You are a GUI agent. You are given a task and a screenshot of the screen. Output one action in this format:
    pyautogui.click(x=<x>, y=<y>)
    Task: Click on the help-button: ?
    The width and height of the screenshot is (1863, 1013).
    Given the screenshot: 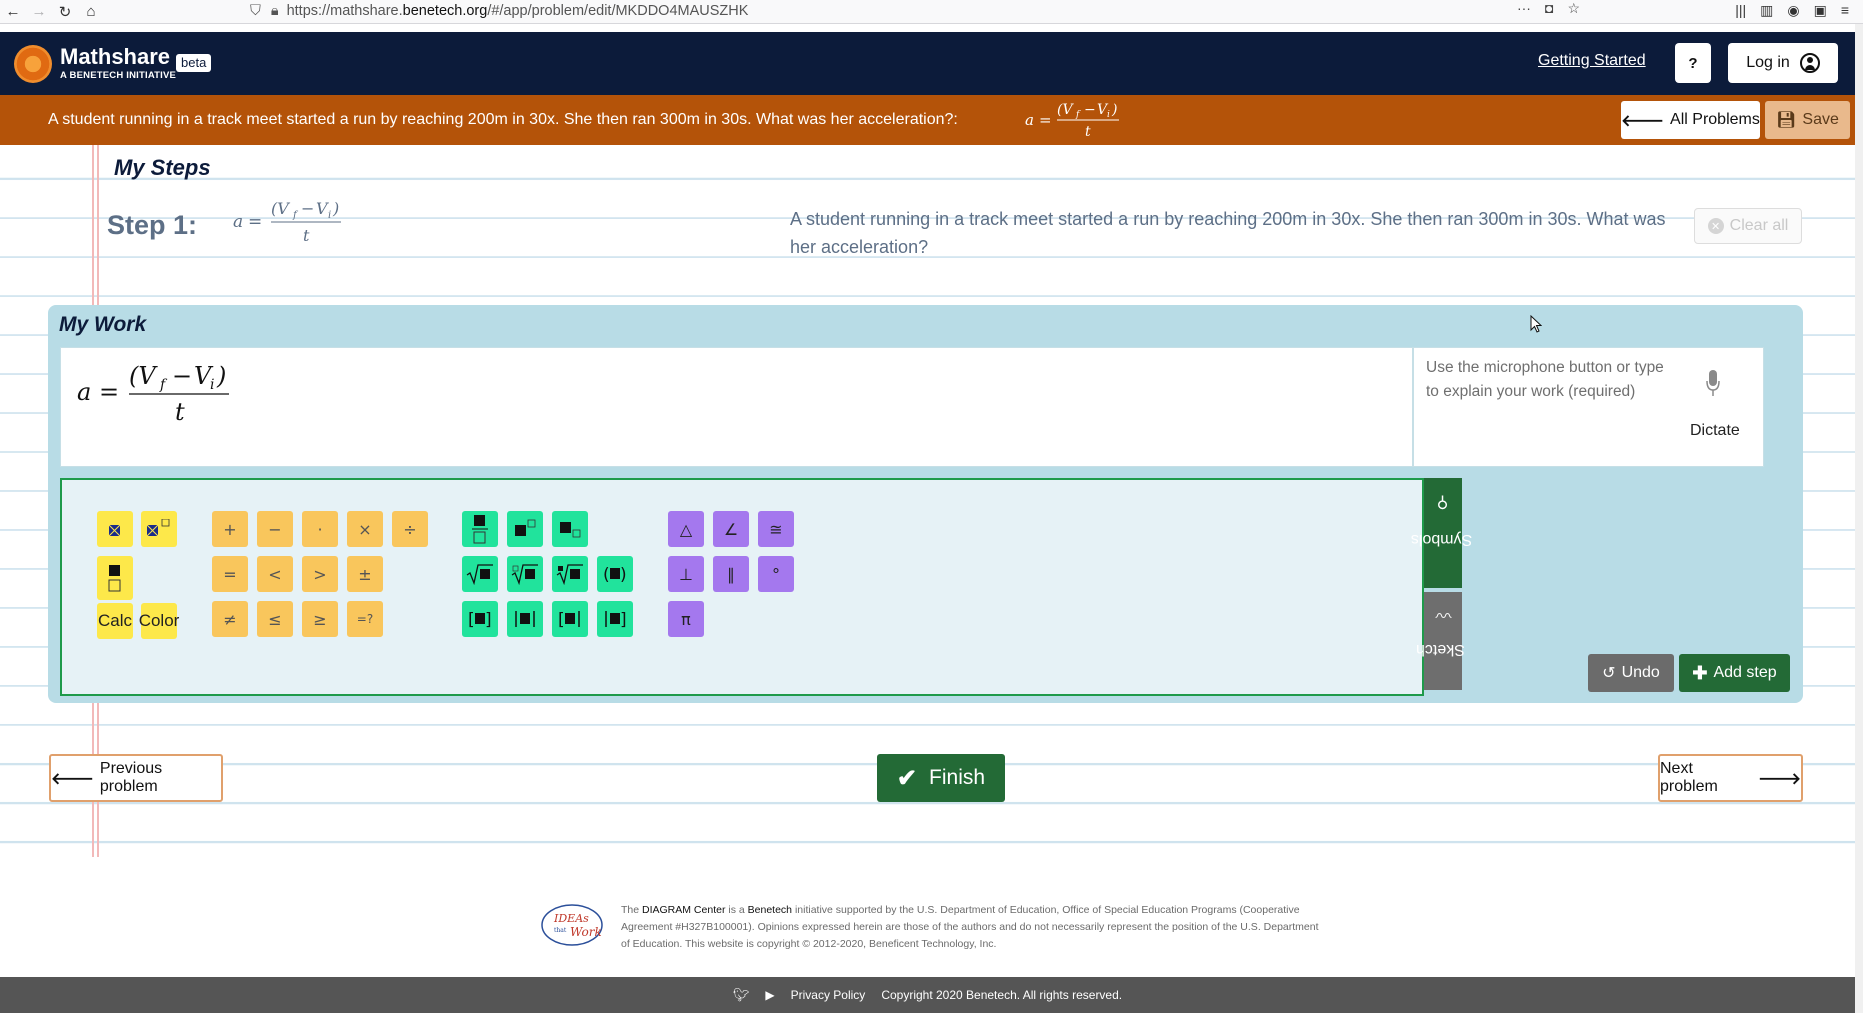 What is the action you would take?
    pyautogui.click(x=1693, y=63)
    